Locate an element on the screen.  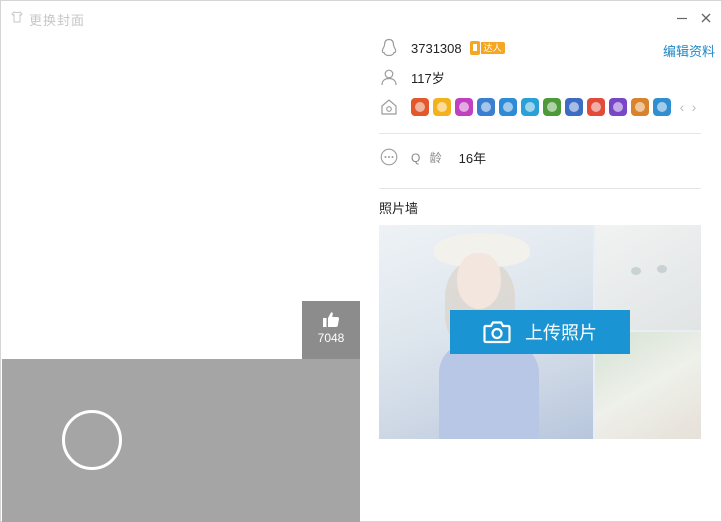
photo-wall-title: 照片墙 is located at coordinates (399, 208).